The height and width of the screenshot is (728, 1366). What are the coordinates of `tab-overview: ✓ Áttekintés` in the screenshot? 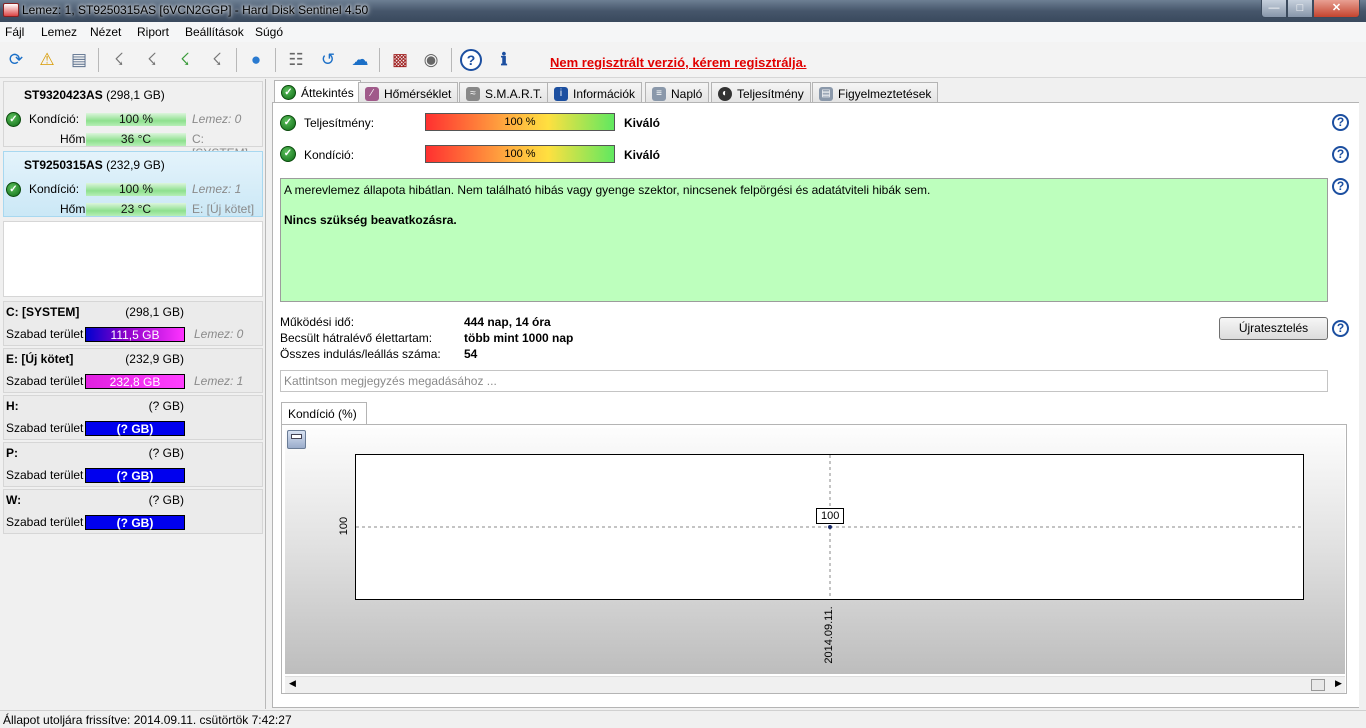 It's located at (317, 92).